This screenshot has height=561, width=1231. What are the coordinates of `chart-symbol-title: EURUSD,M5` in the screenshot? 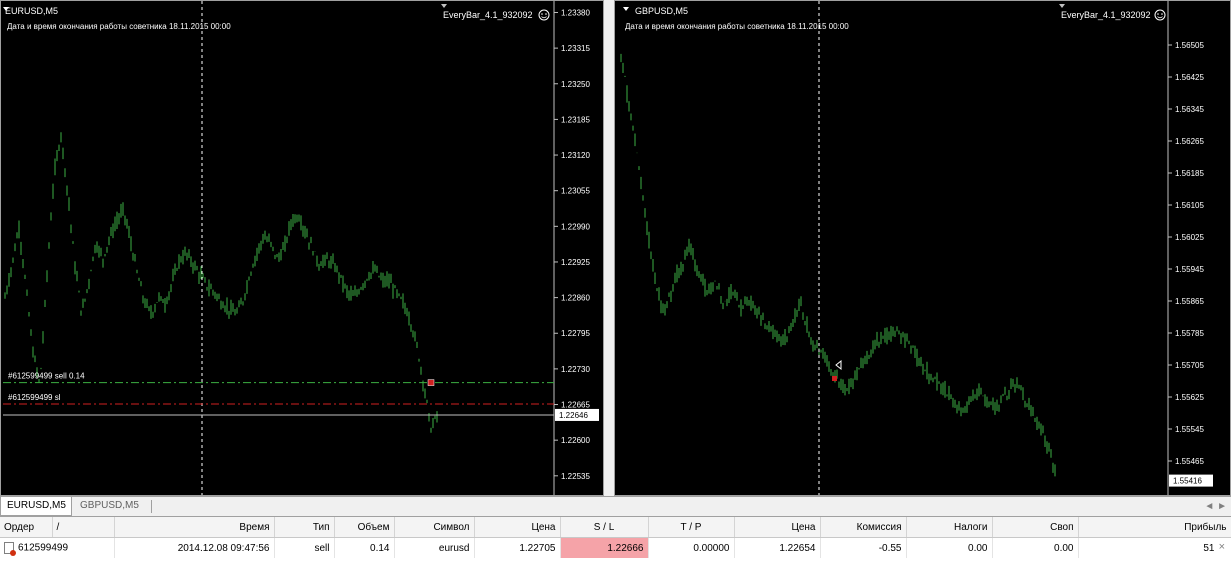 It's located at (31, 11).